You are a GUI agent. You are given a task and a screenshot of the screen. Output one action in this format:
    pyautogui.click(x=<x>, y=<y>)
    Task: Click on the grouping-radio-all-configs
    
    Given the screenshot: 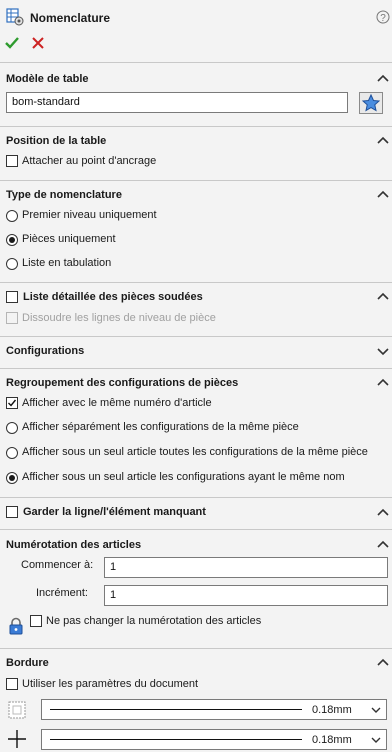 What is the action you would take?
    pyautogui.click(x=12, y=453)
    